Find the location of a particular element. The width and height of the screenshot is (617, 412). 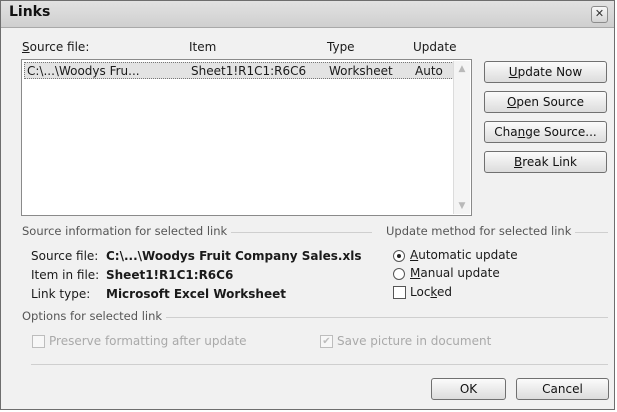

header-item: Item is located at coordinates (202, 47).